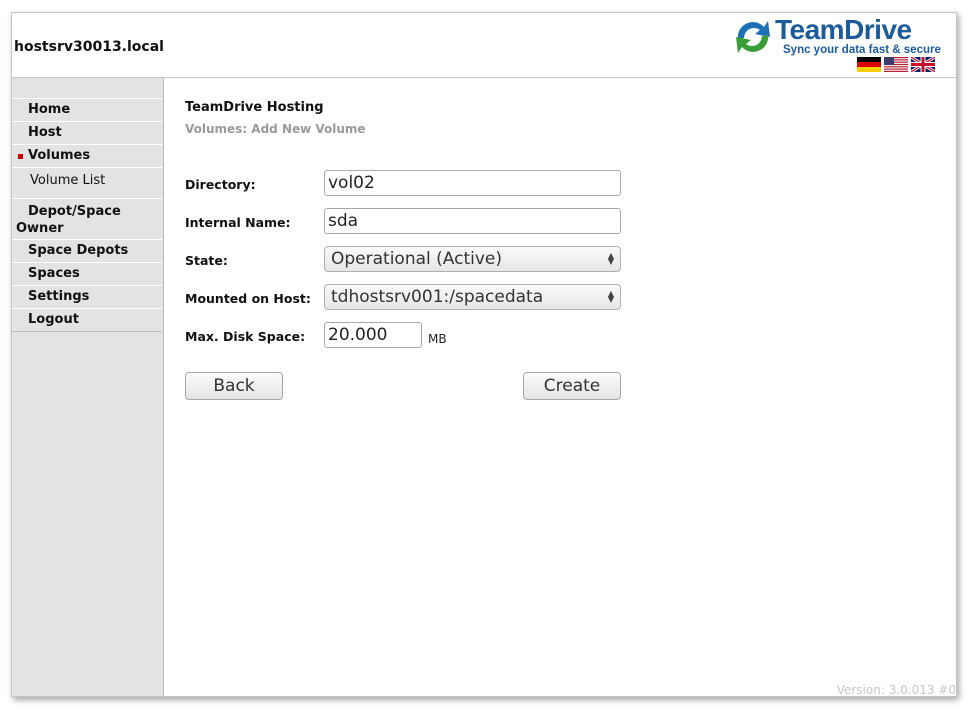 Image resolution: width=975 pixels, height=715 pixels. What do you see at coordinates (572, 386) in the screenshot?
I see `create-button: Create` at bounding box center [572, 386].